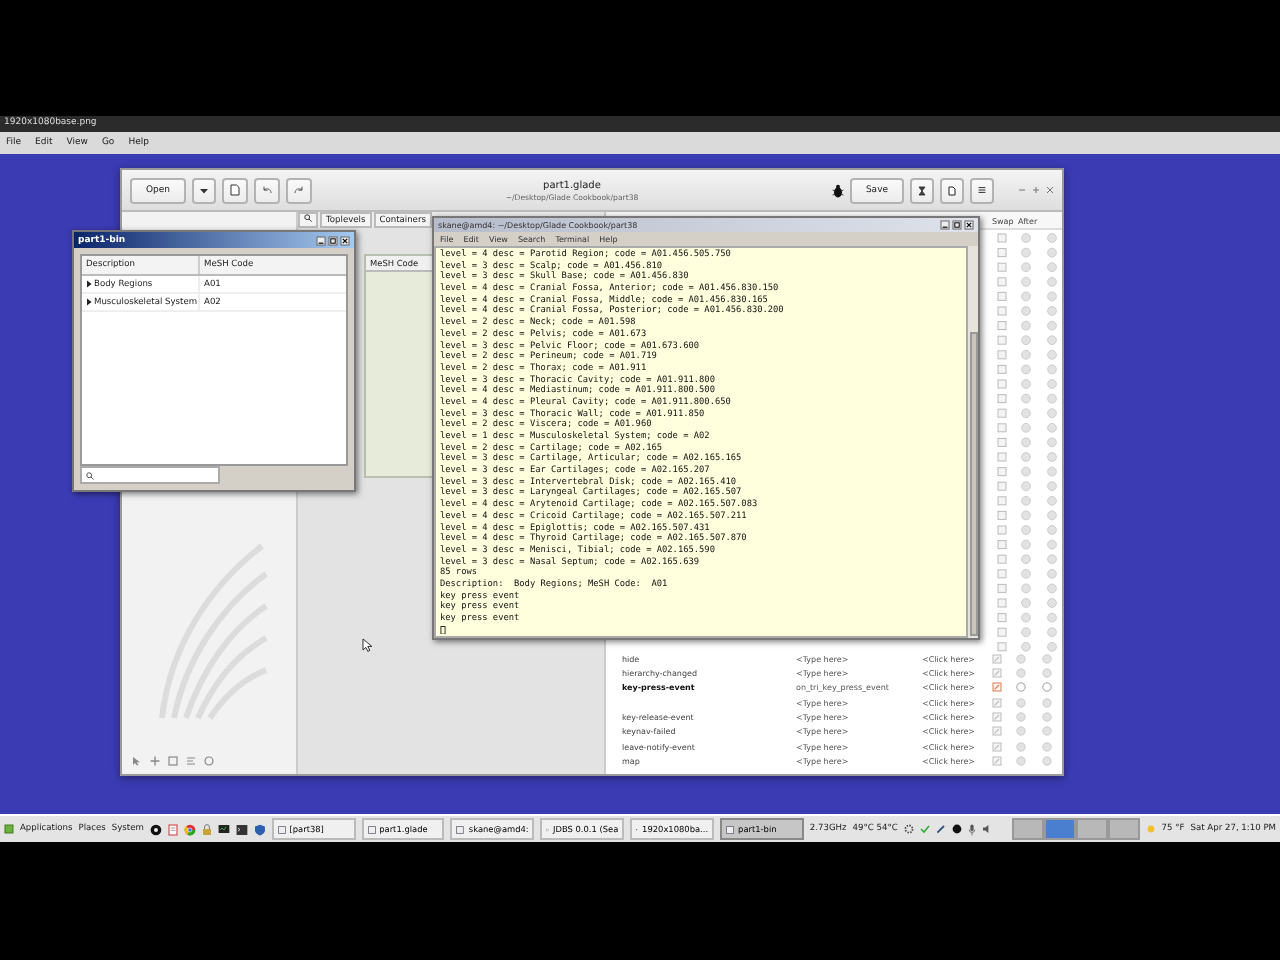  I want to click on weather-icon, so click(1150, 829).